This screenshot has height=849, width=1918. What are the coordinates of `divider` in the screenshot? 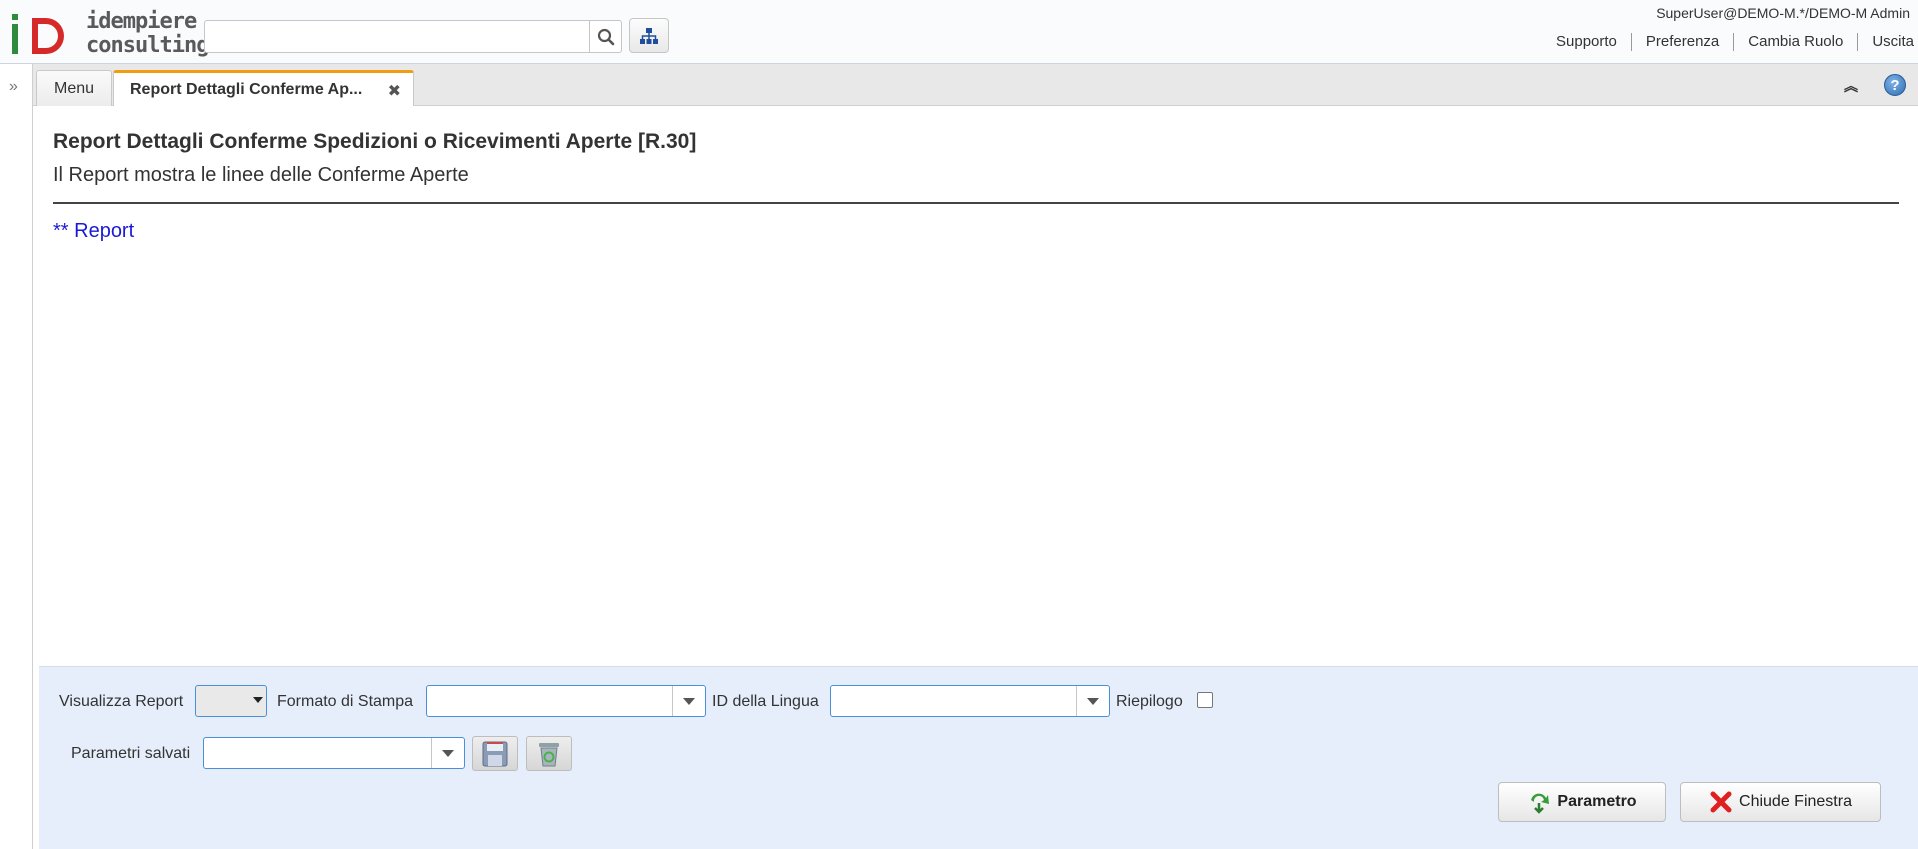 It's located at (976, 203).